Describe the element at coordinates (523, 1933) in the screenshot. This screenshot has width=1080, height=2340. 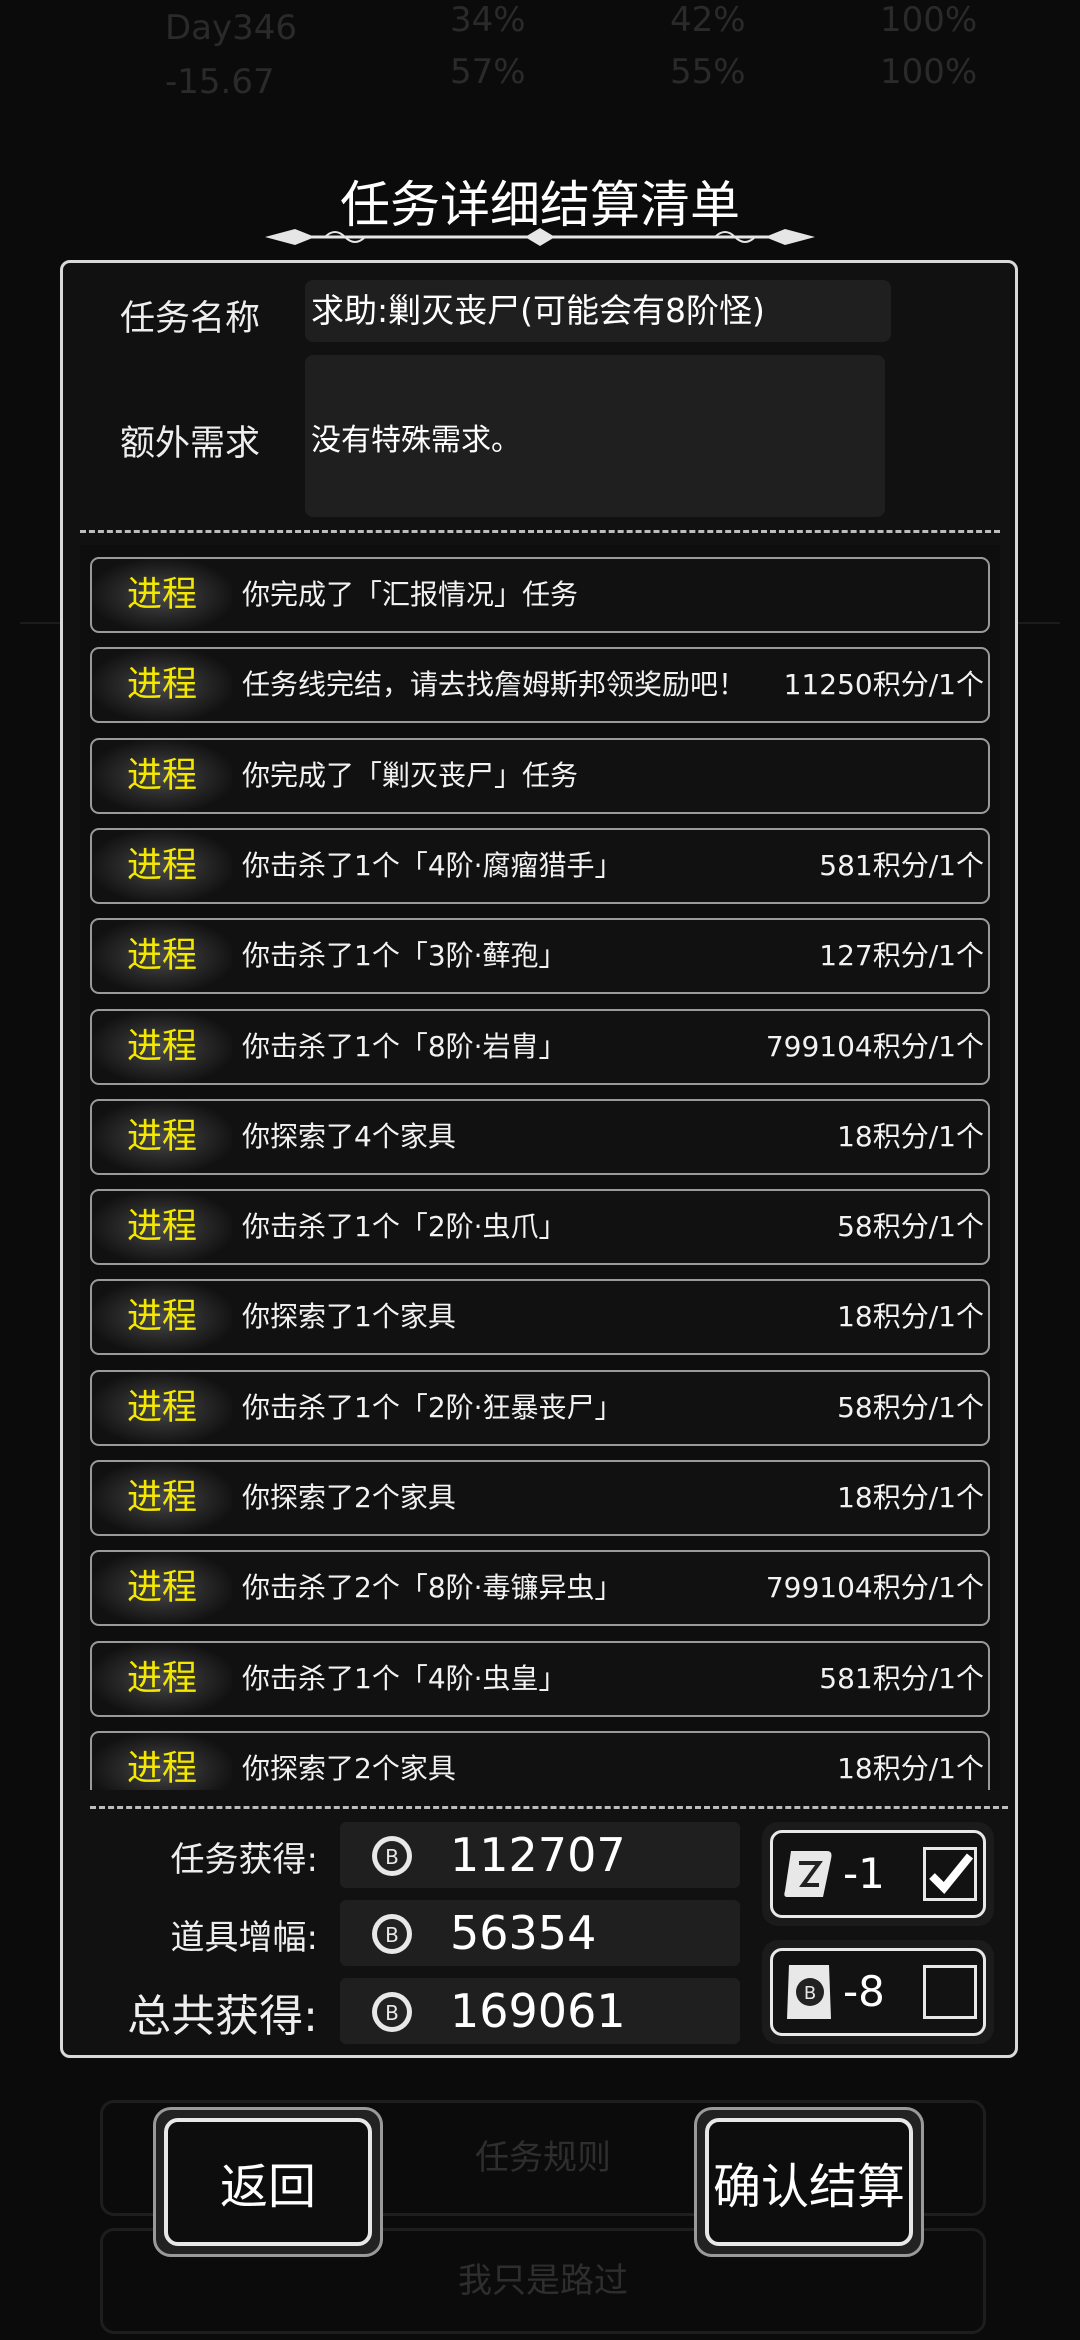
I see `boost-value: 56354` at that location.